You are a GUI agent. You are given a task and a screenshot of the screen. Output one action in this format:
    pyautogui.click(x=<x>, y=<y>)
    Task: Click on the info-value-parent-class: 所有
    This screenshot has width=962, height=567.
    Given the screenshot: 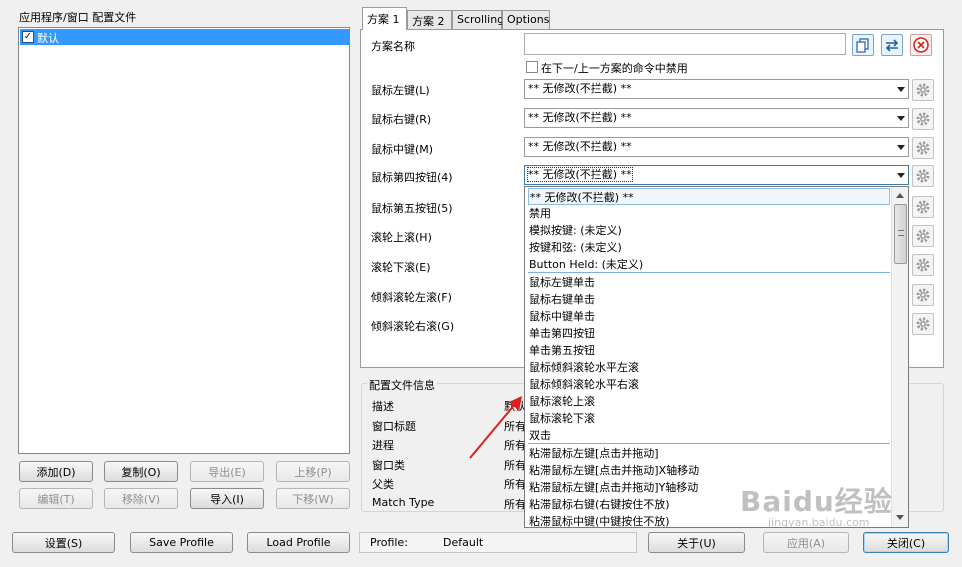 What is the action you would take?
    pyautogui.click(x=515, y=484)
    